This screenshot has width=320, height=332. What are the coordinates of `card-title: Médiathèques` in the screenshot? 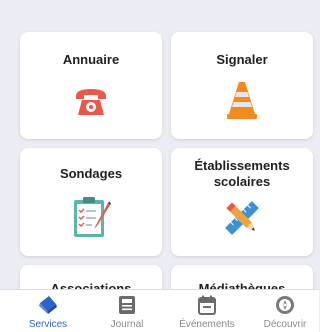 It's located at (242, 285).